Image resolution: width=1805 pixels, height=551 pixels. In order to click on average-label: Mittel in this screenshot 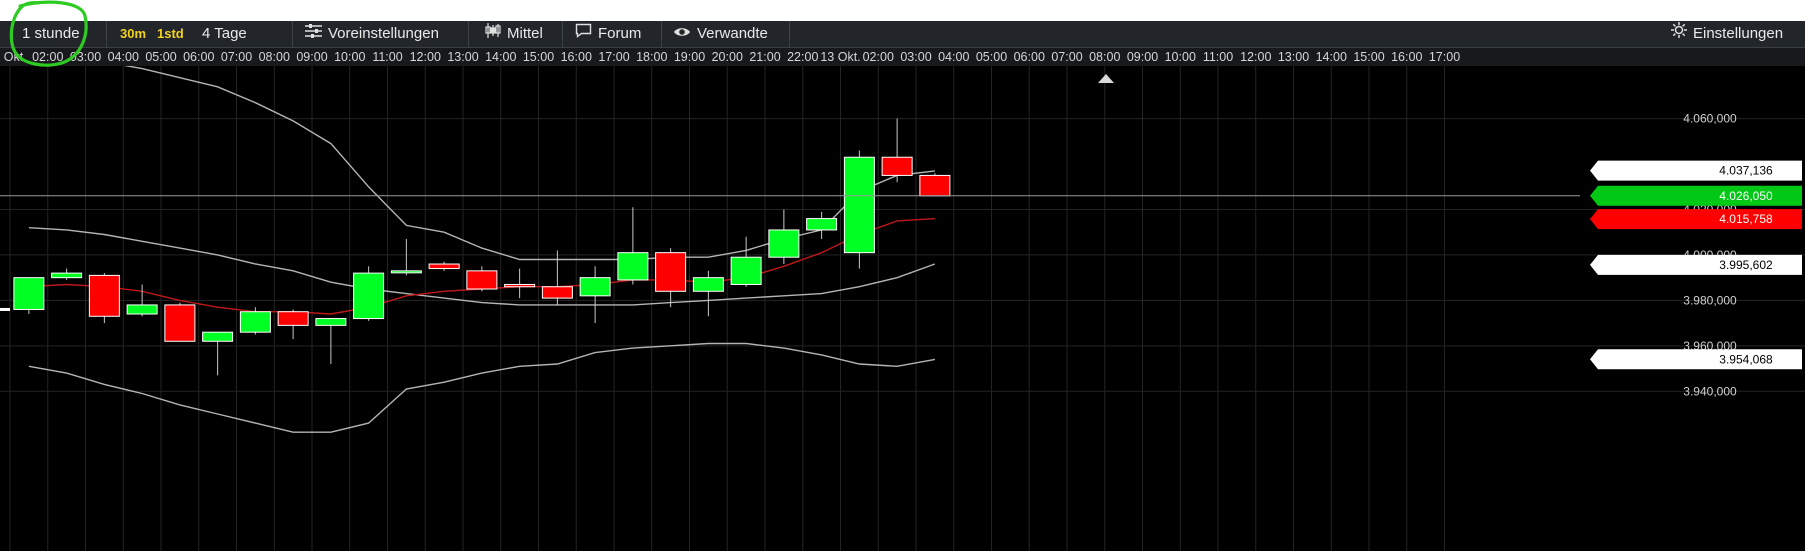, I will do `click(525, 33)`.